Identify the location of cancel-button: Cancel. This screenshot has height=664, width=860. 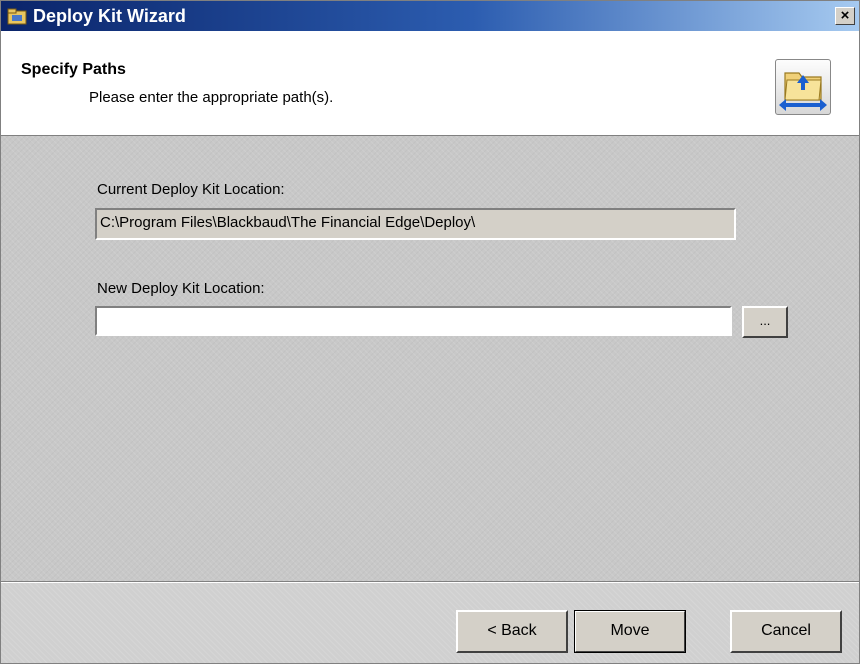
(786, 631).